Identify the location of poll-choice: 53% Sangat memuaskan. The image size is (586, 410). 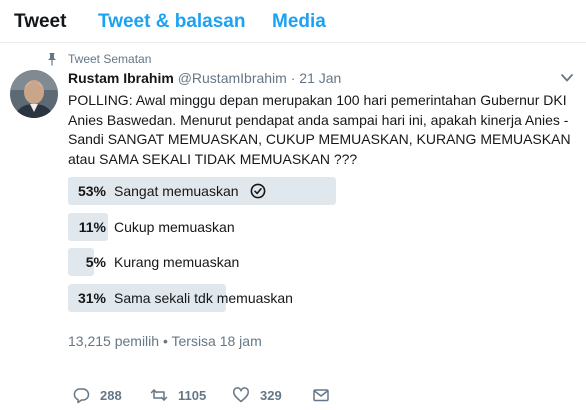
(258, 191).